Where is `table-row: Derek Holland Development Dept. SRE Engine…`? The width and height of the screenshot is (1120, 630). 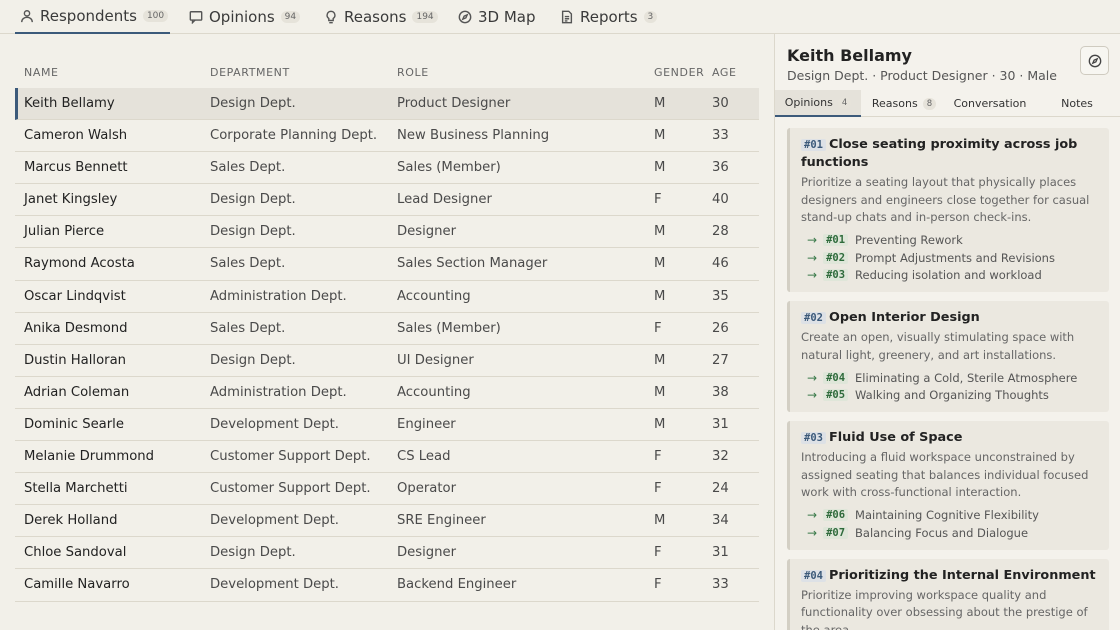
table-row: Derek Holland Development Dept. SRE Engine… is located at coordinates (387, 521).